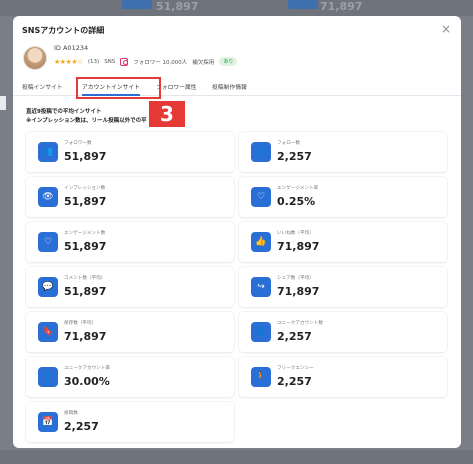 This screenshot has width=473, height=464. What do you see at coordinates (3, 103) in the screenshot?
I see `background-edge` at bounding box center [3, 103].